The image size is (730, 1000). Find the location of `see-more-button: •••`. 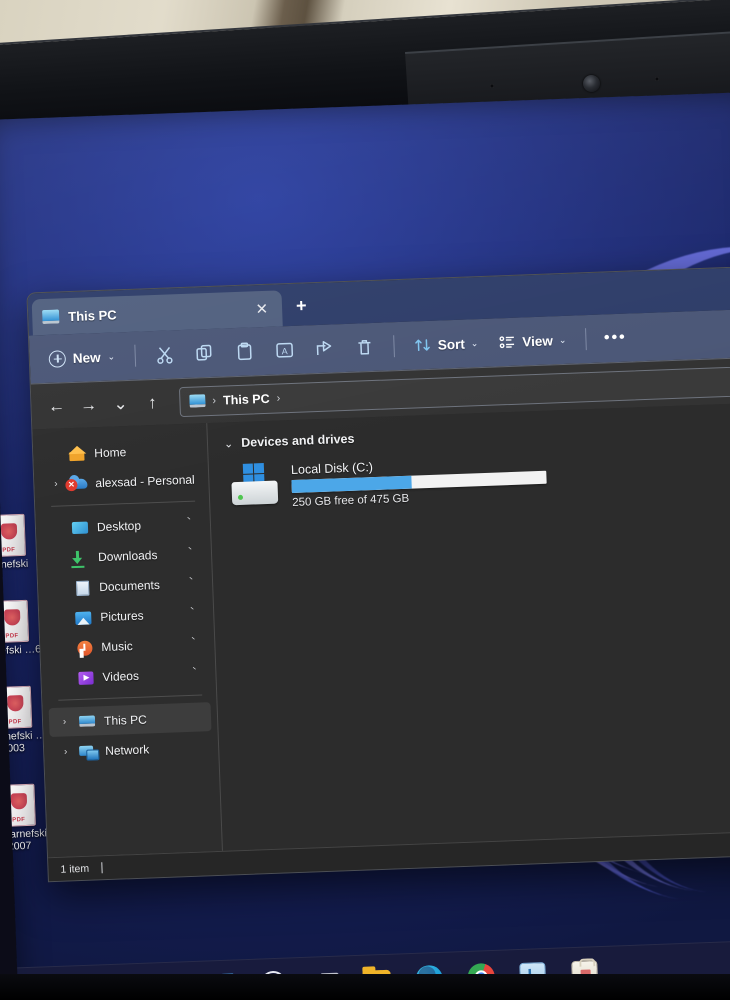

see-more-button: ••• is located at coordinates (615, 337).